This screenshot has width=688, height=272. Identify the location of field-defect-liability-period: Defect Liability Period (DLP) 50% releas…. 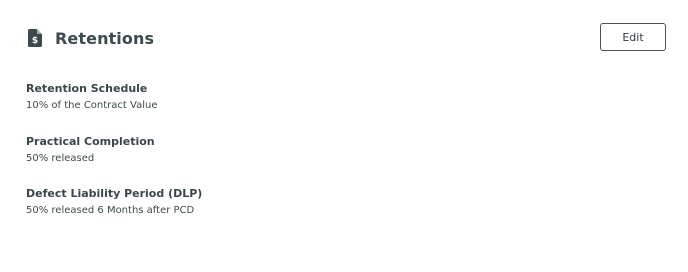
(114, 202).